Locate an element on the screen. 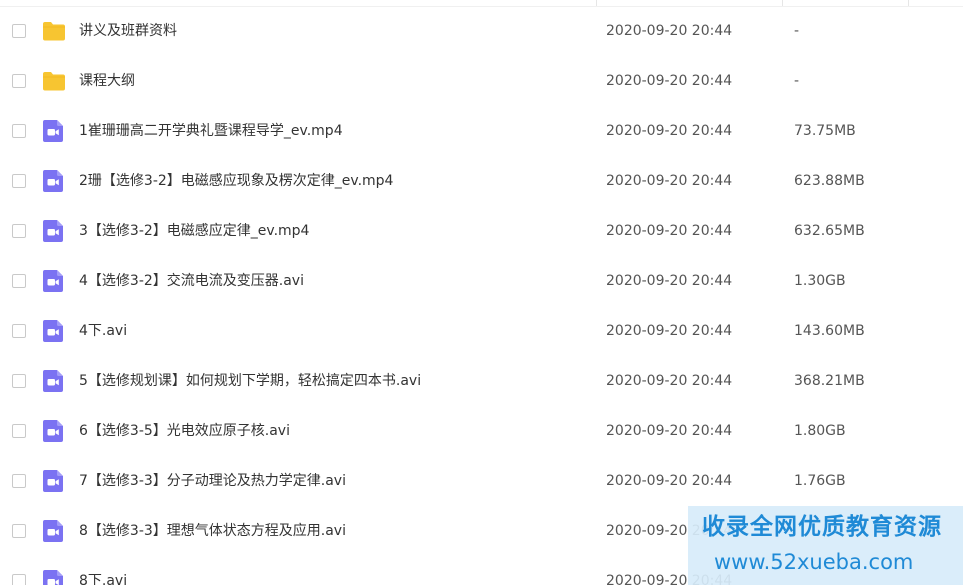 The width and height of the screenshot is (963, 585). file-size: 1.30GB is located at coordinates (820, 281).